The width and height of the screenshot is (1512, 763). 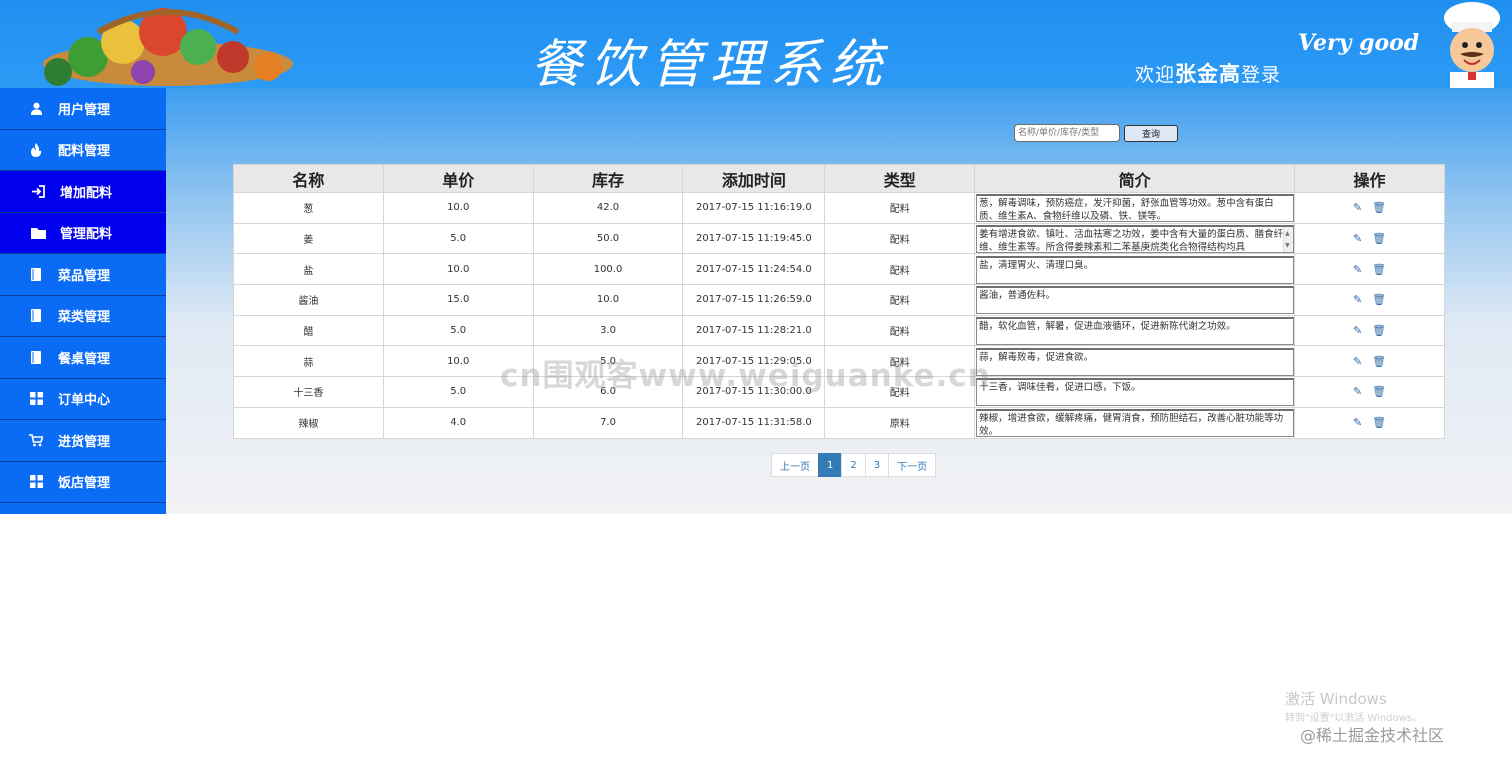 What do you see at coordinates (1336, 699) in the screenshot?
I see `windows-activation-title: 激活 Windows` at bounding box center [1336, 699].